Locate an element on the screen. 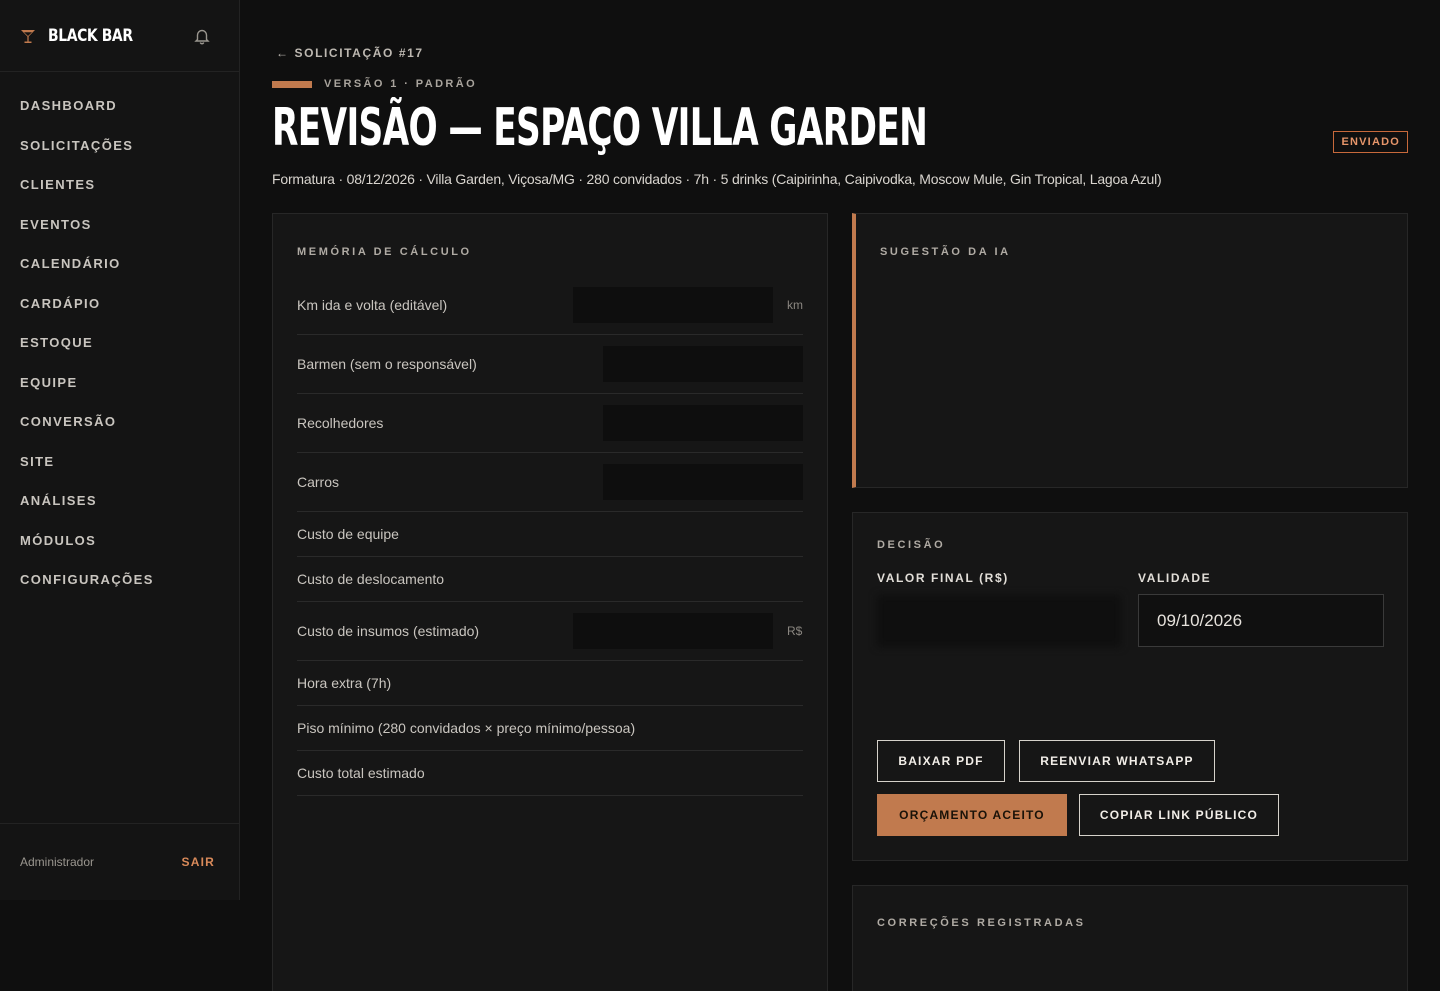 The height and width of the screenshot is (991, 1440). quote-accepted-button: ORÇAMENTO ACEITO is located at coordinates (972, 815).